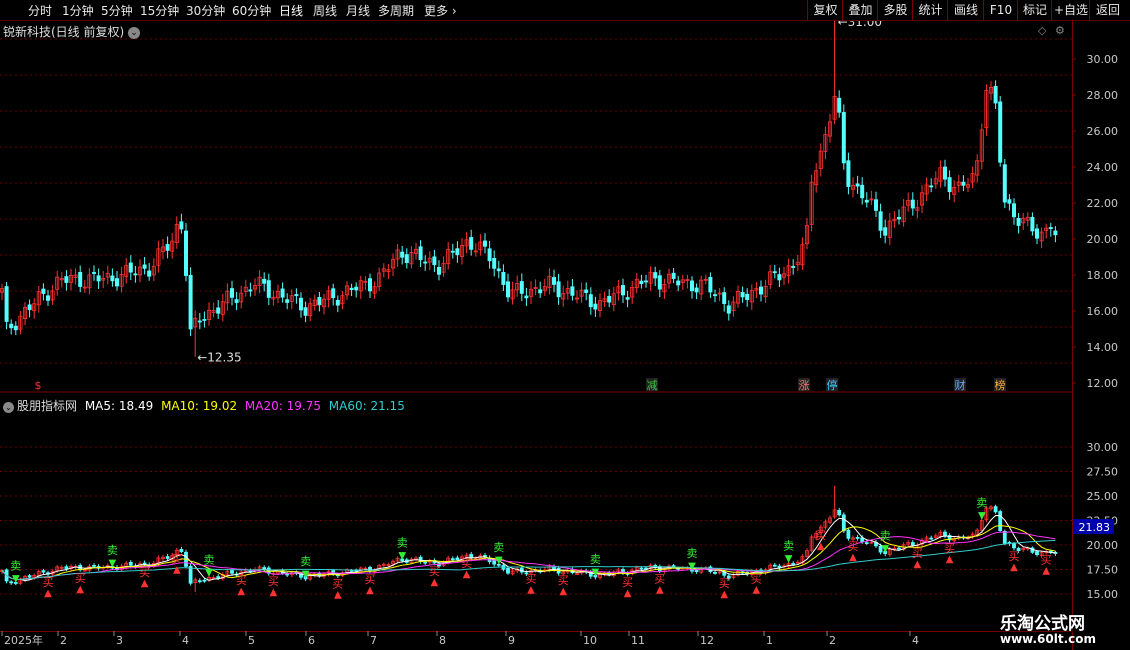 The width and height of the screenshot is (1130, 650). Describe the element at coordinates (311, 640) in the screenshot. I see `date-label: 6` at that location.